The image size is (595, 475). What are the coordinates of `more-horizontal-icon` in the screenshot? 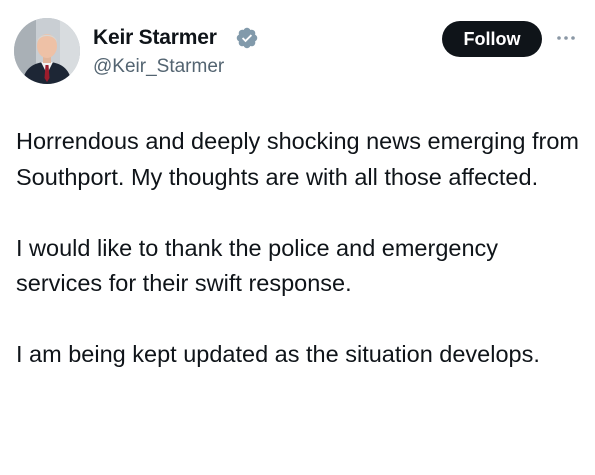 It's located at (566, 38).